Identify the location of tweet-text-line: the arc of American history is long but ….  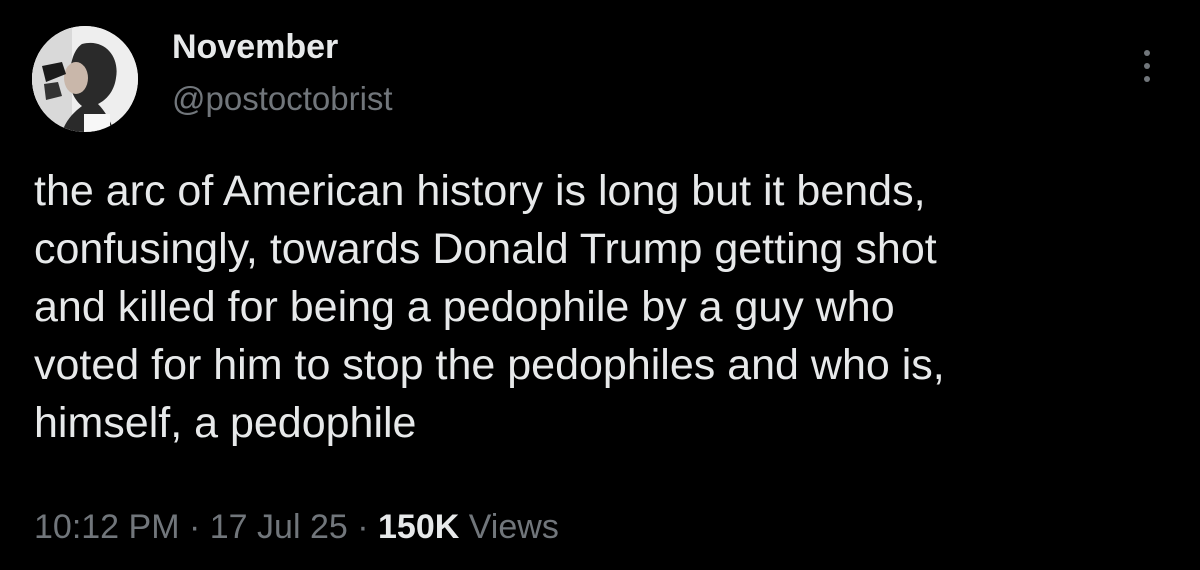
(480, 191).